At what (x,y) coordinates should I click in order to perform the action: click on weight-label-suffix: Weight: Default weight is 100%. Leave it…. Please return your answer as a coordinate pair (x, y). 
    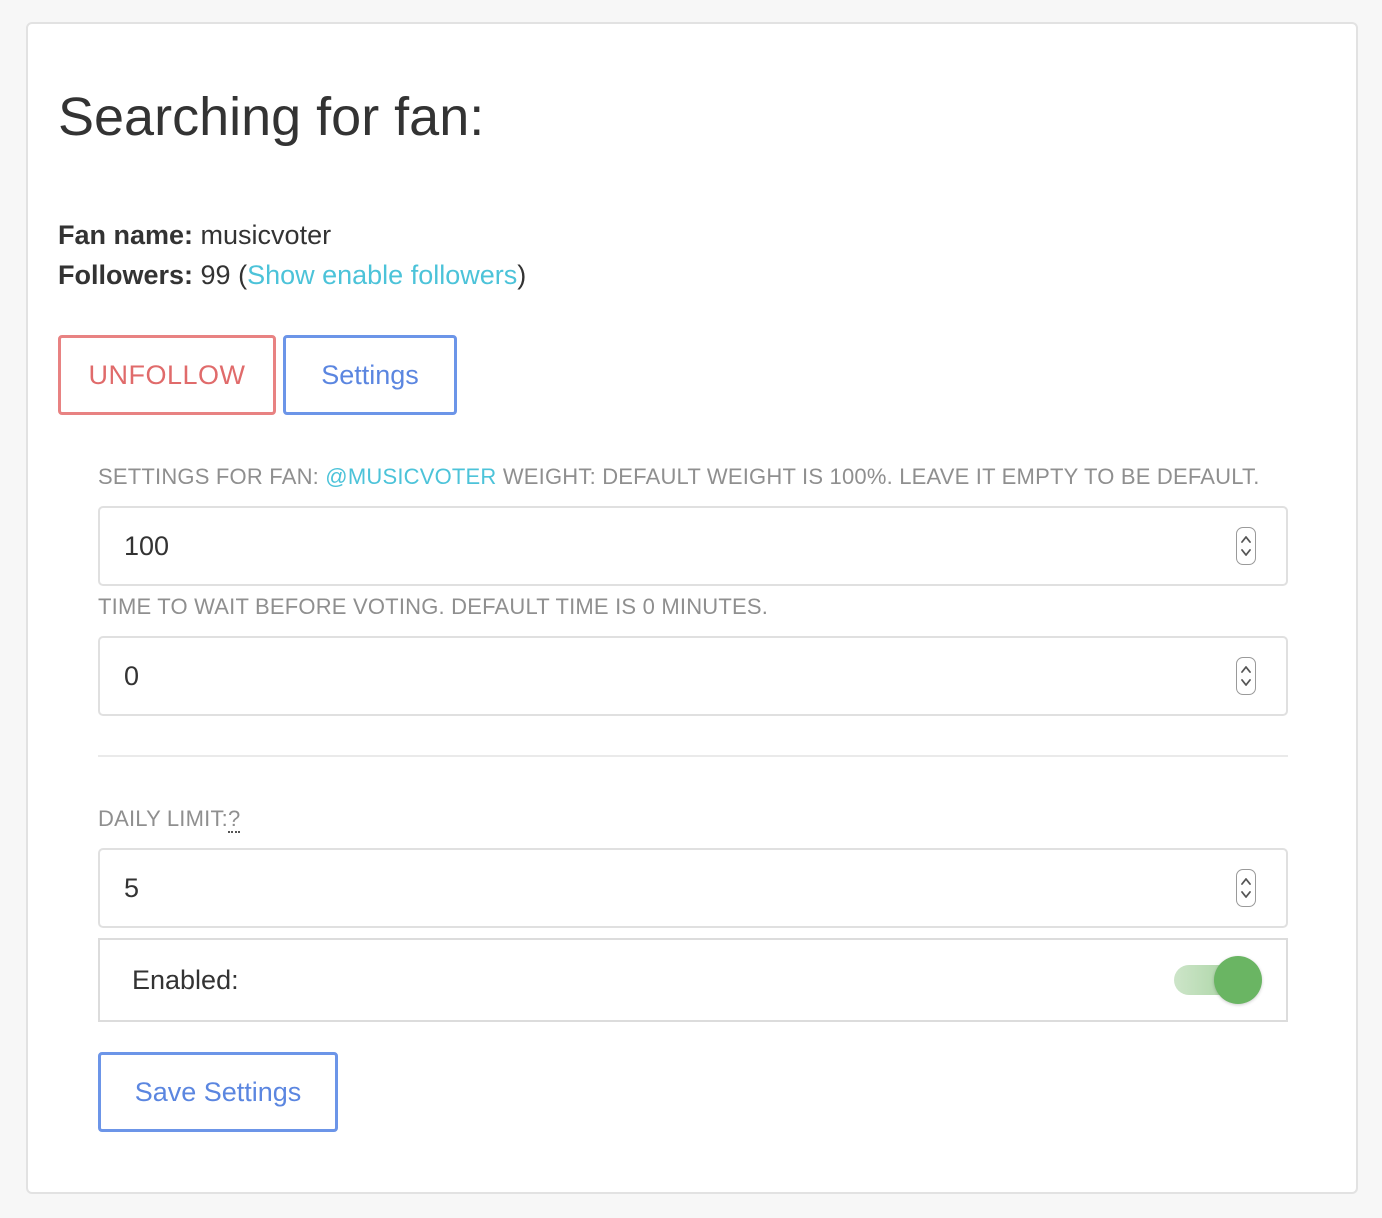
    Looking at the image, I should click on (878, 476).